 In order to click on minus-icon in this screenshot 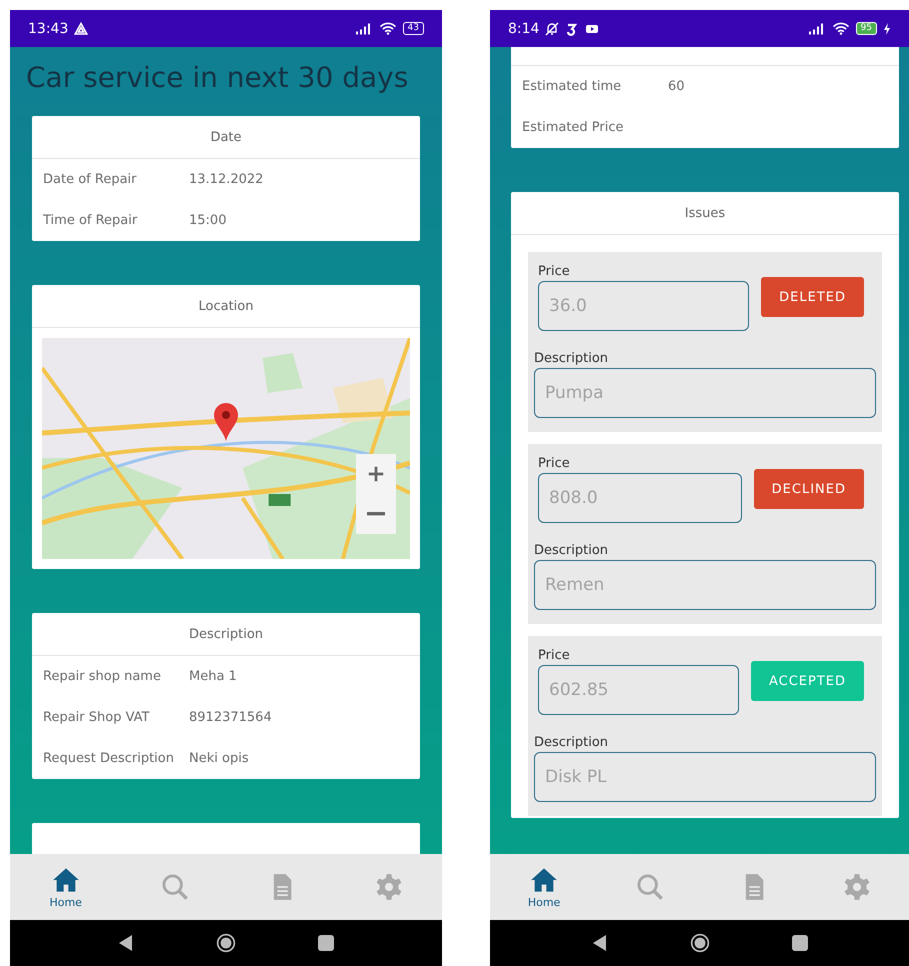, I will do `click(376, 514)`.